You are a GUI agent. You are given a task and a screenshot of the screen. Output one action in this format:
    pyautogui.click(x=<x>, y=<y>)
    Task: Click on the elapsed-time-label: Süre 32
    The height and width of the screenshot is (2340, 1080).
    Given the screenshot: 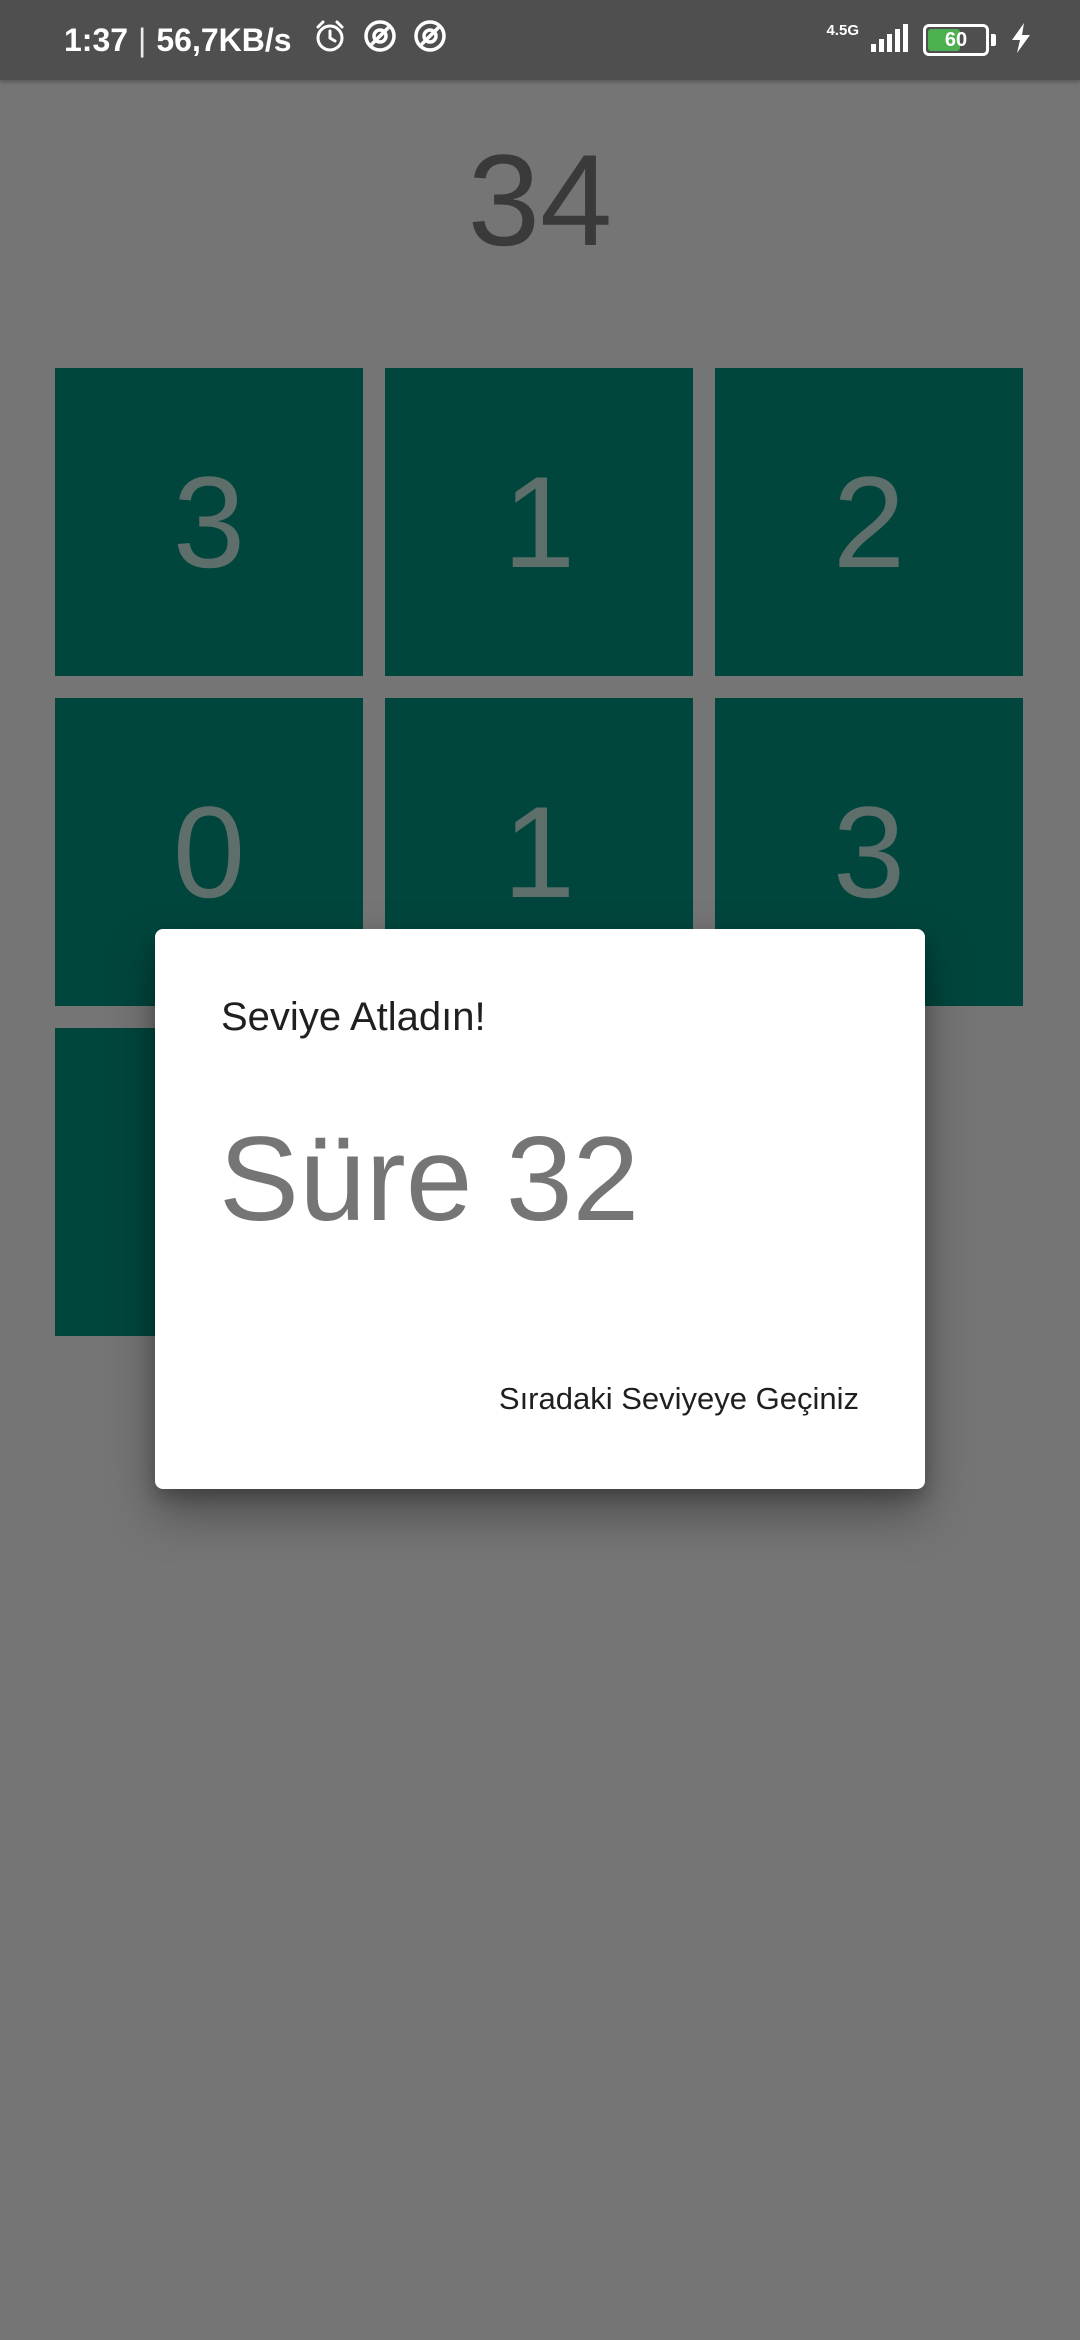 What is the action you would take?
    pyautogui.click(x=429, y=1179)
    